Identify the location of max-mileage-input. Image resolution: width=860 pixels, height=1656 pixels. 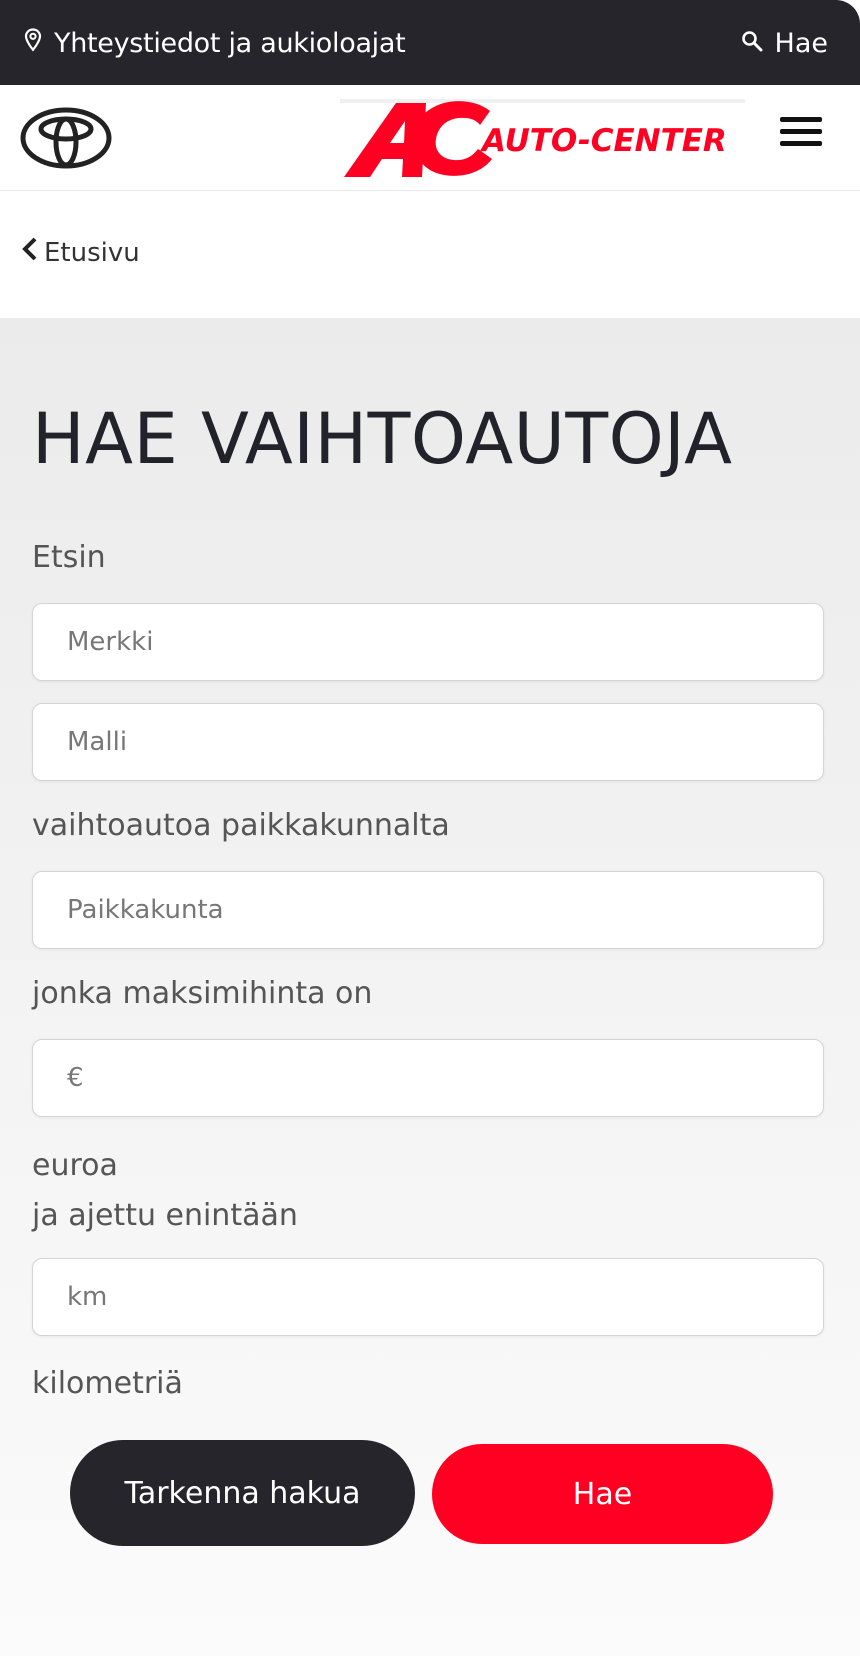
(428, 1297).